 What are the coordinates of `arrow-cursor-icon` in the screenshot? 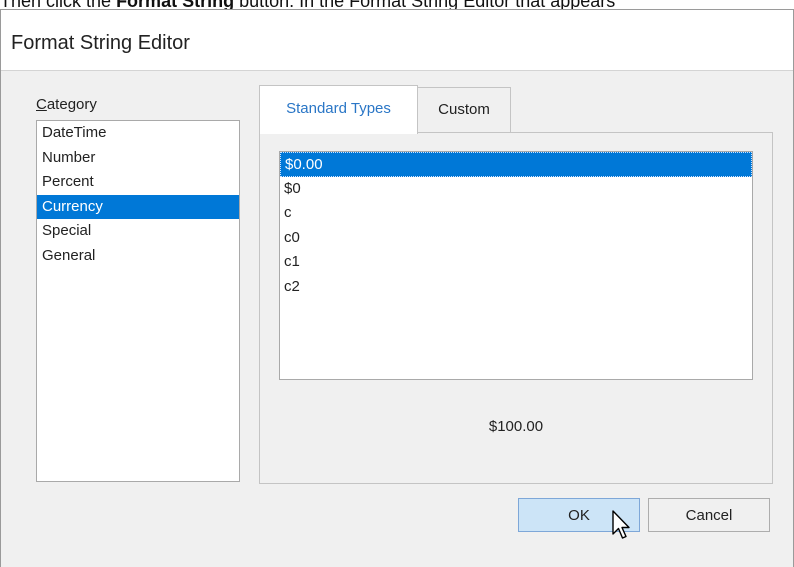 It's located at (621, 524).